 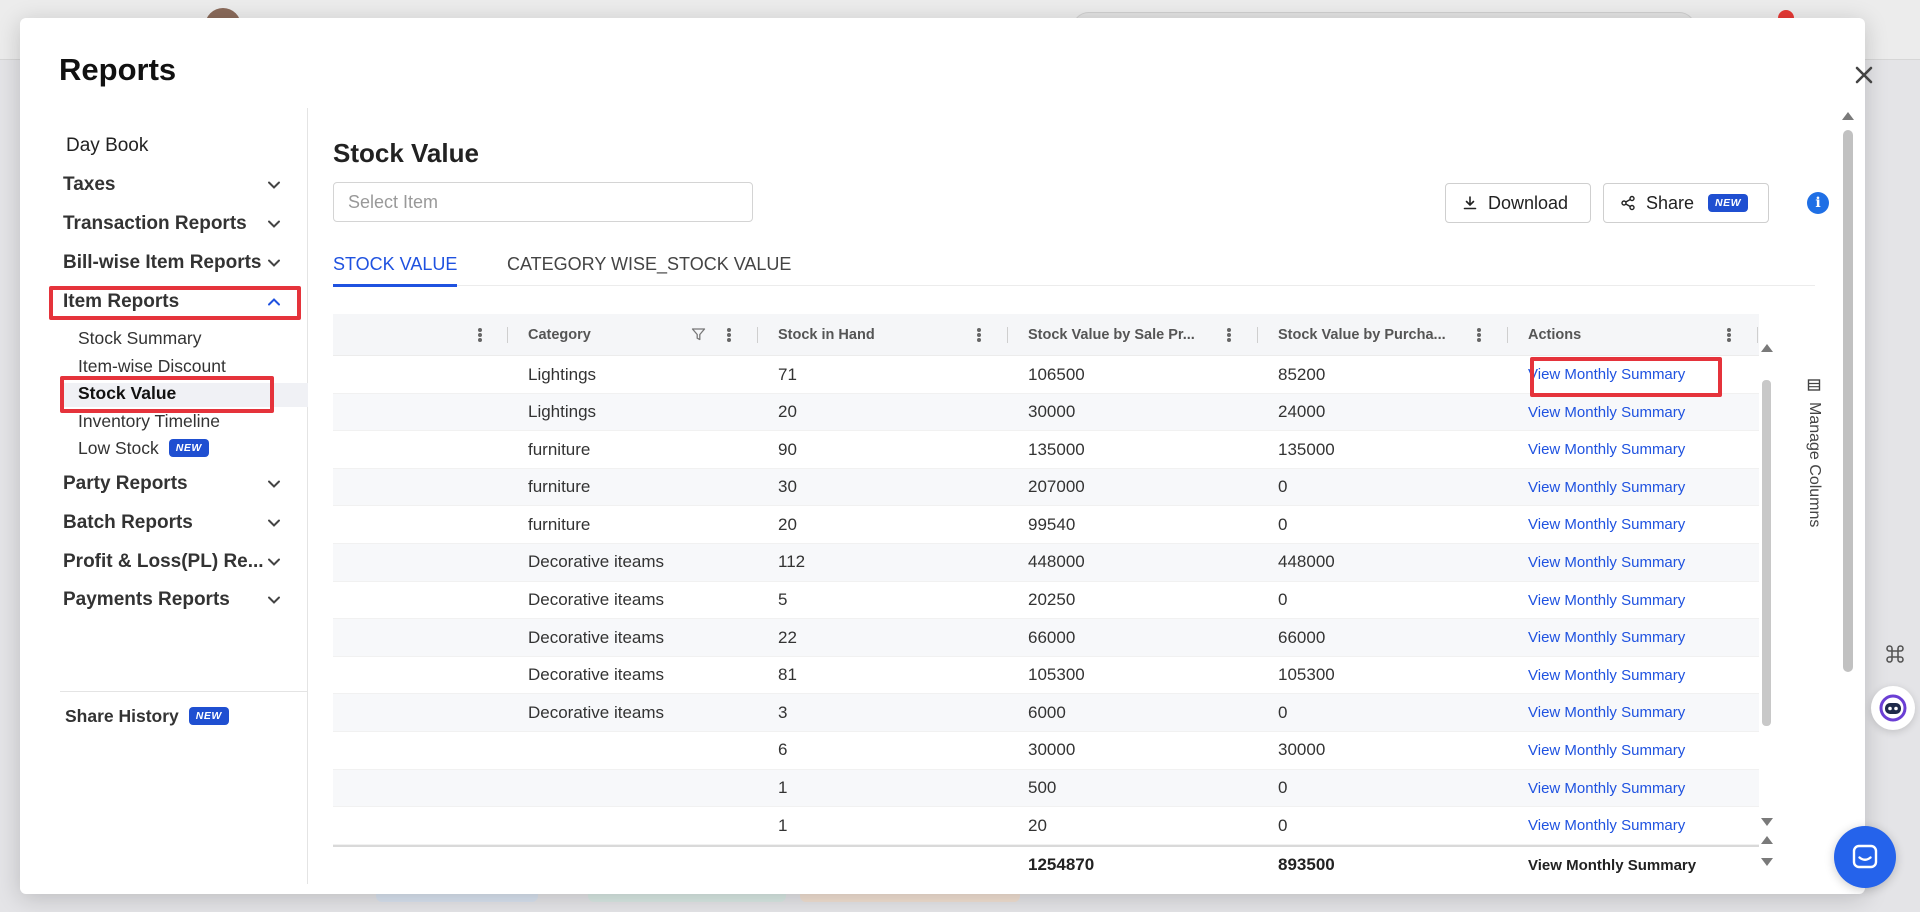 What do you see at coordinates (1767, 862) in the screenshot?
I see `footer-scroll-down-arrow` at bounding box center [1767, 862].